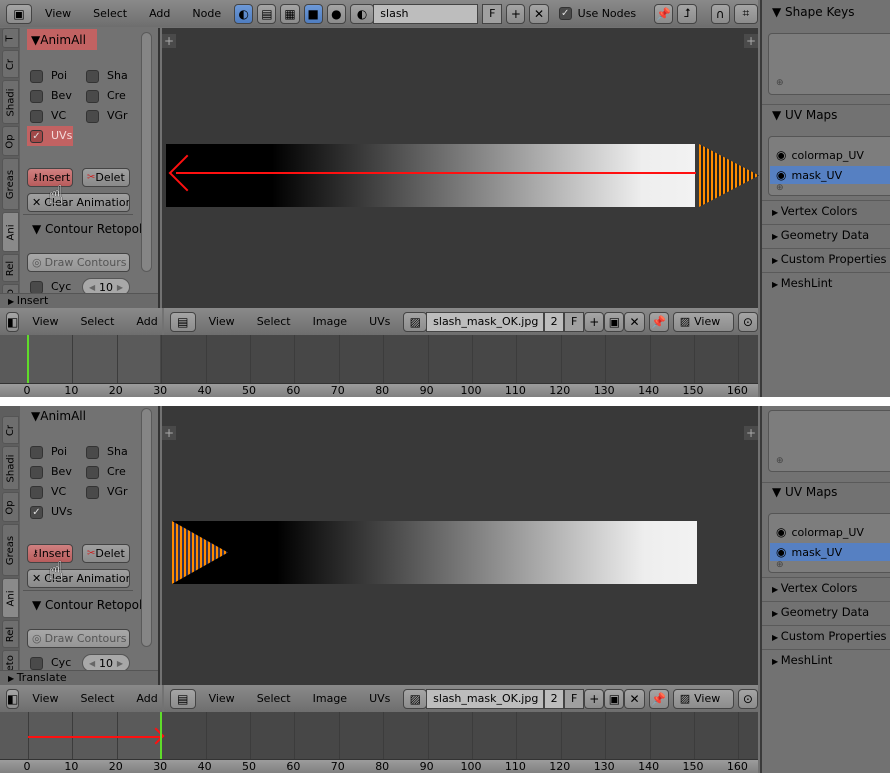  What do you see at coordinates (267, 13) in the screenshot?
I see `texture-icon: ▤` at bounding box center [267, 13].